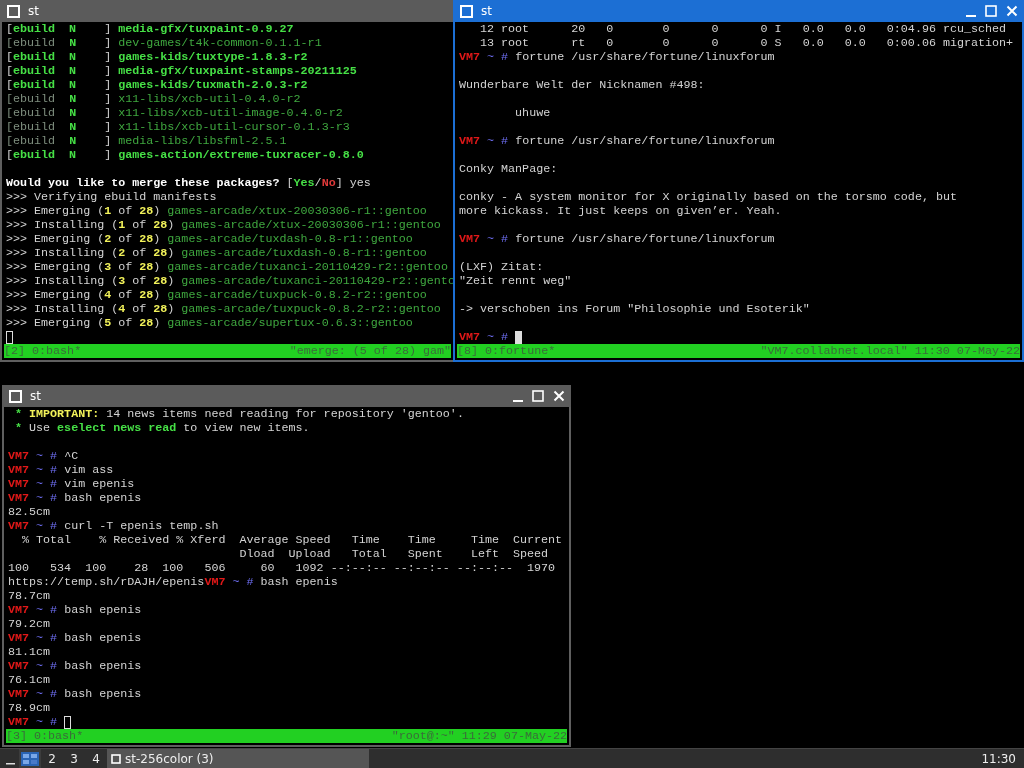  What do you see at coordinates (209, 323) in the screenshot?
I see `terminal-line: >>> Emerging (5 of 28) games-arcade/supertux-0.6.3::gentoo` at bounding box center [209, 323].